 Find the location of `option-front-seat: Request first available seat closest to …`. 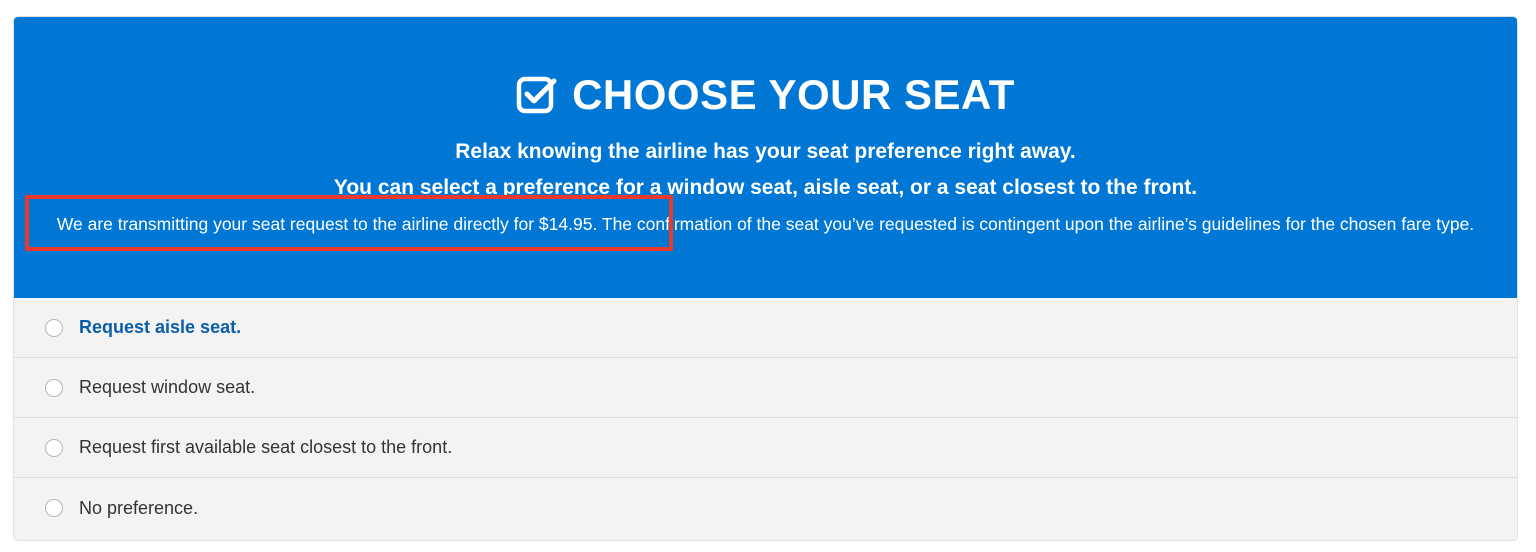

option-front-seat: Request first available seat closest to … is located at coordinates (765, 448).